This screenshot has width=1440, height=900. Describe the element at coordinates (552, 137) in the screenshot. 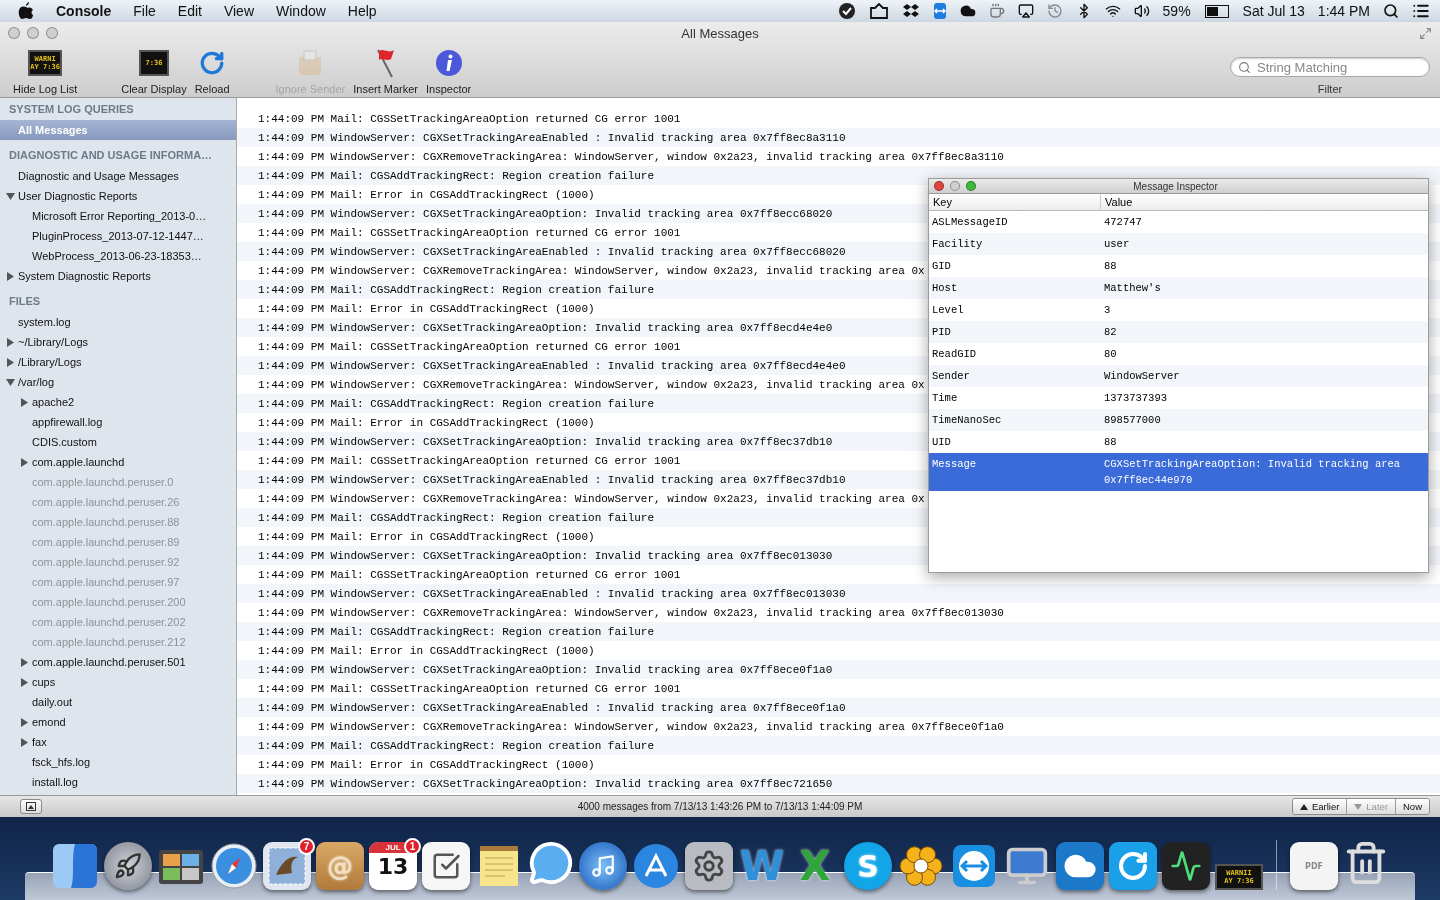

I see `log-line: 1:44:09 PM WindowServer: CGXSetTrackingAreaEnabled : Invalid tracking area 0x7ff8ec8a3110` at that location.